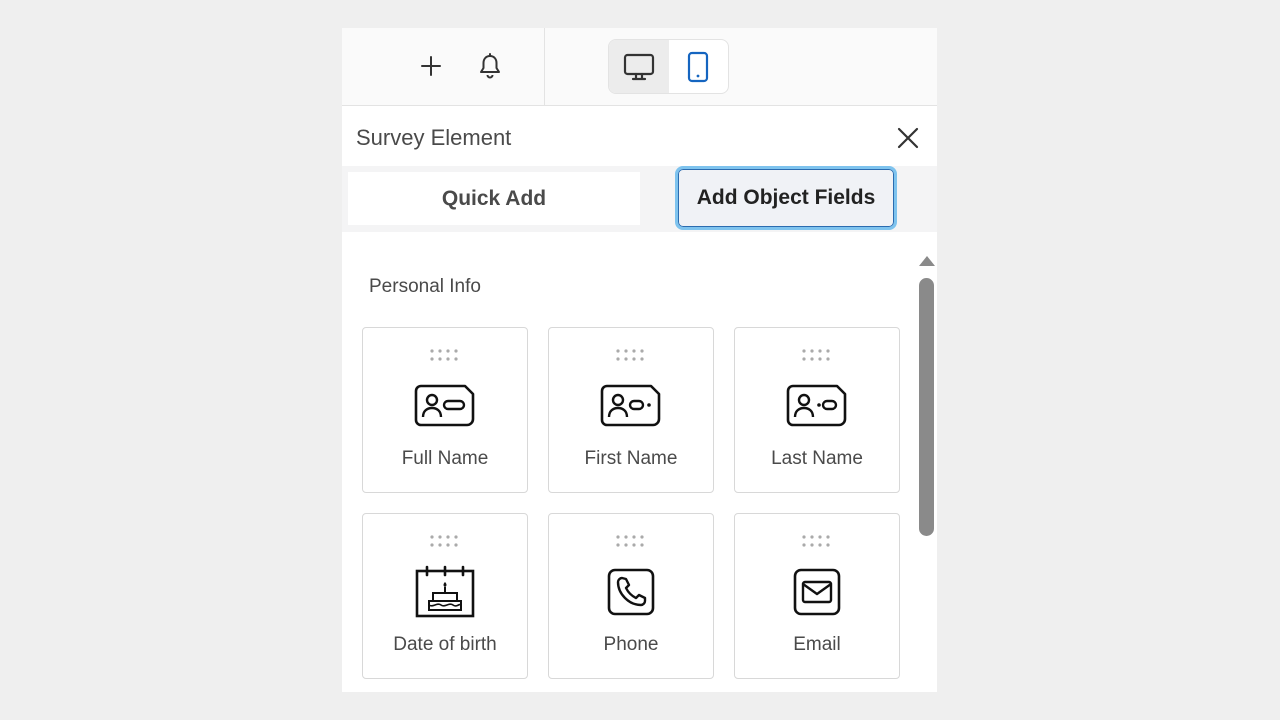  I want to click on scrollbar, so click(926, 401).